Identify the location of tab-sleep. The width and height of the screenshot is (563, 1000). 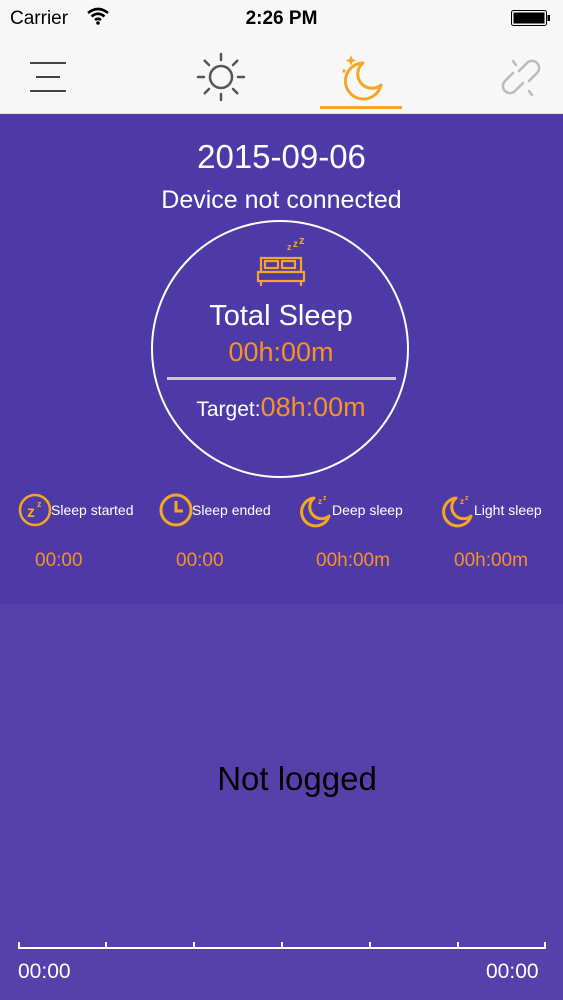
(361, 76).